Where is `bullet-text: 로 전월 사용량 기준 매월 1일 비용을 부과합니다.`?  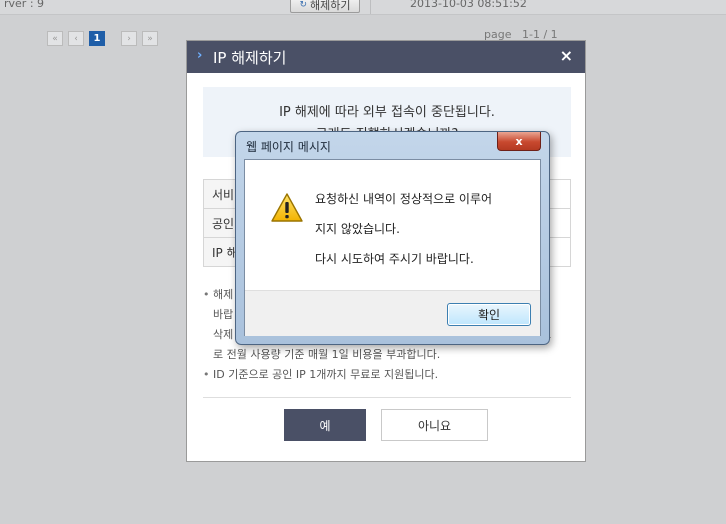
bullet-text: 로 전월 사용량 기준 매월 1일 비용을 부과합니다. is located at coordinates (327, 354).